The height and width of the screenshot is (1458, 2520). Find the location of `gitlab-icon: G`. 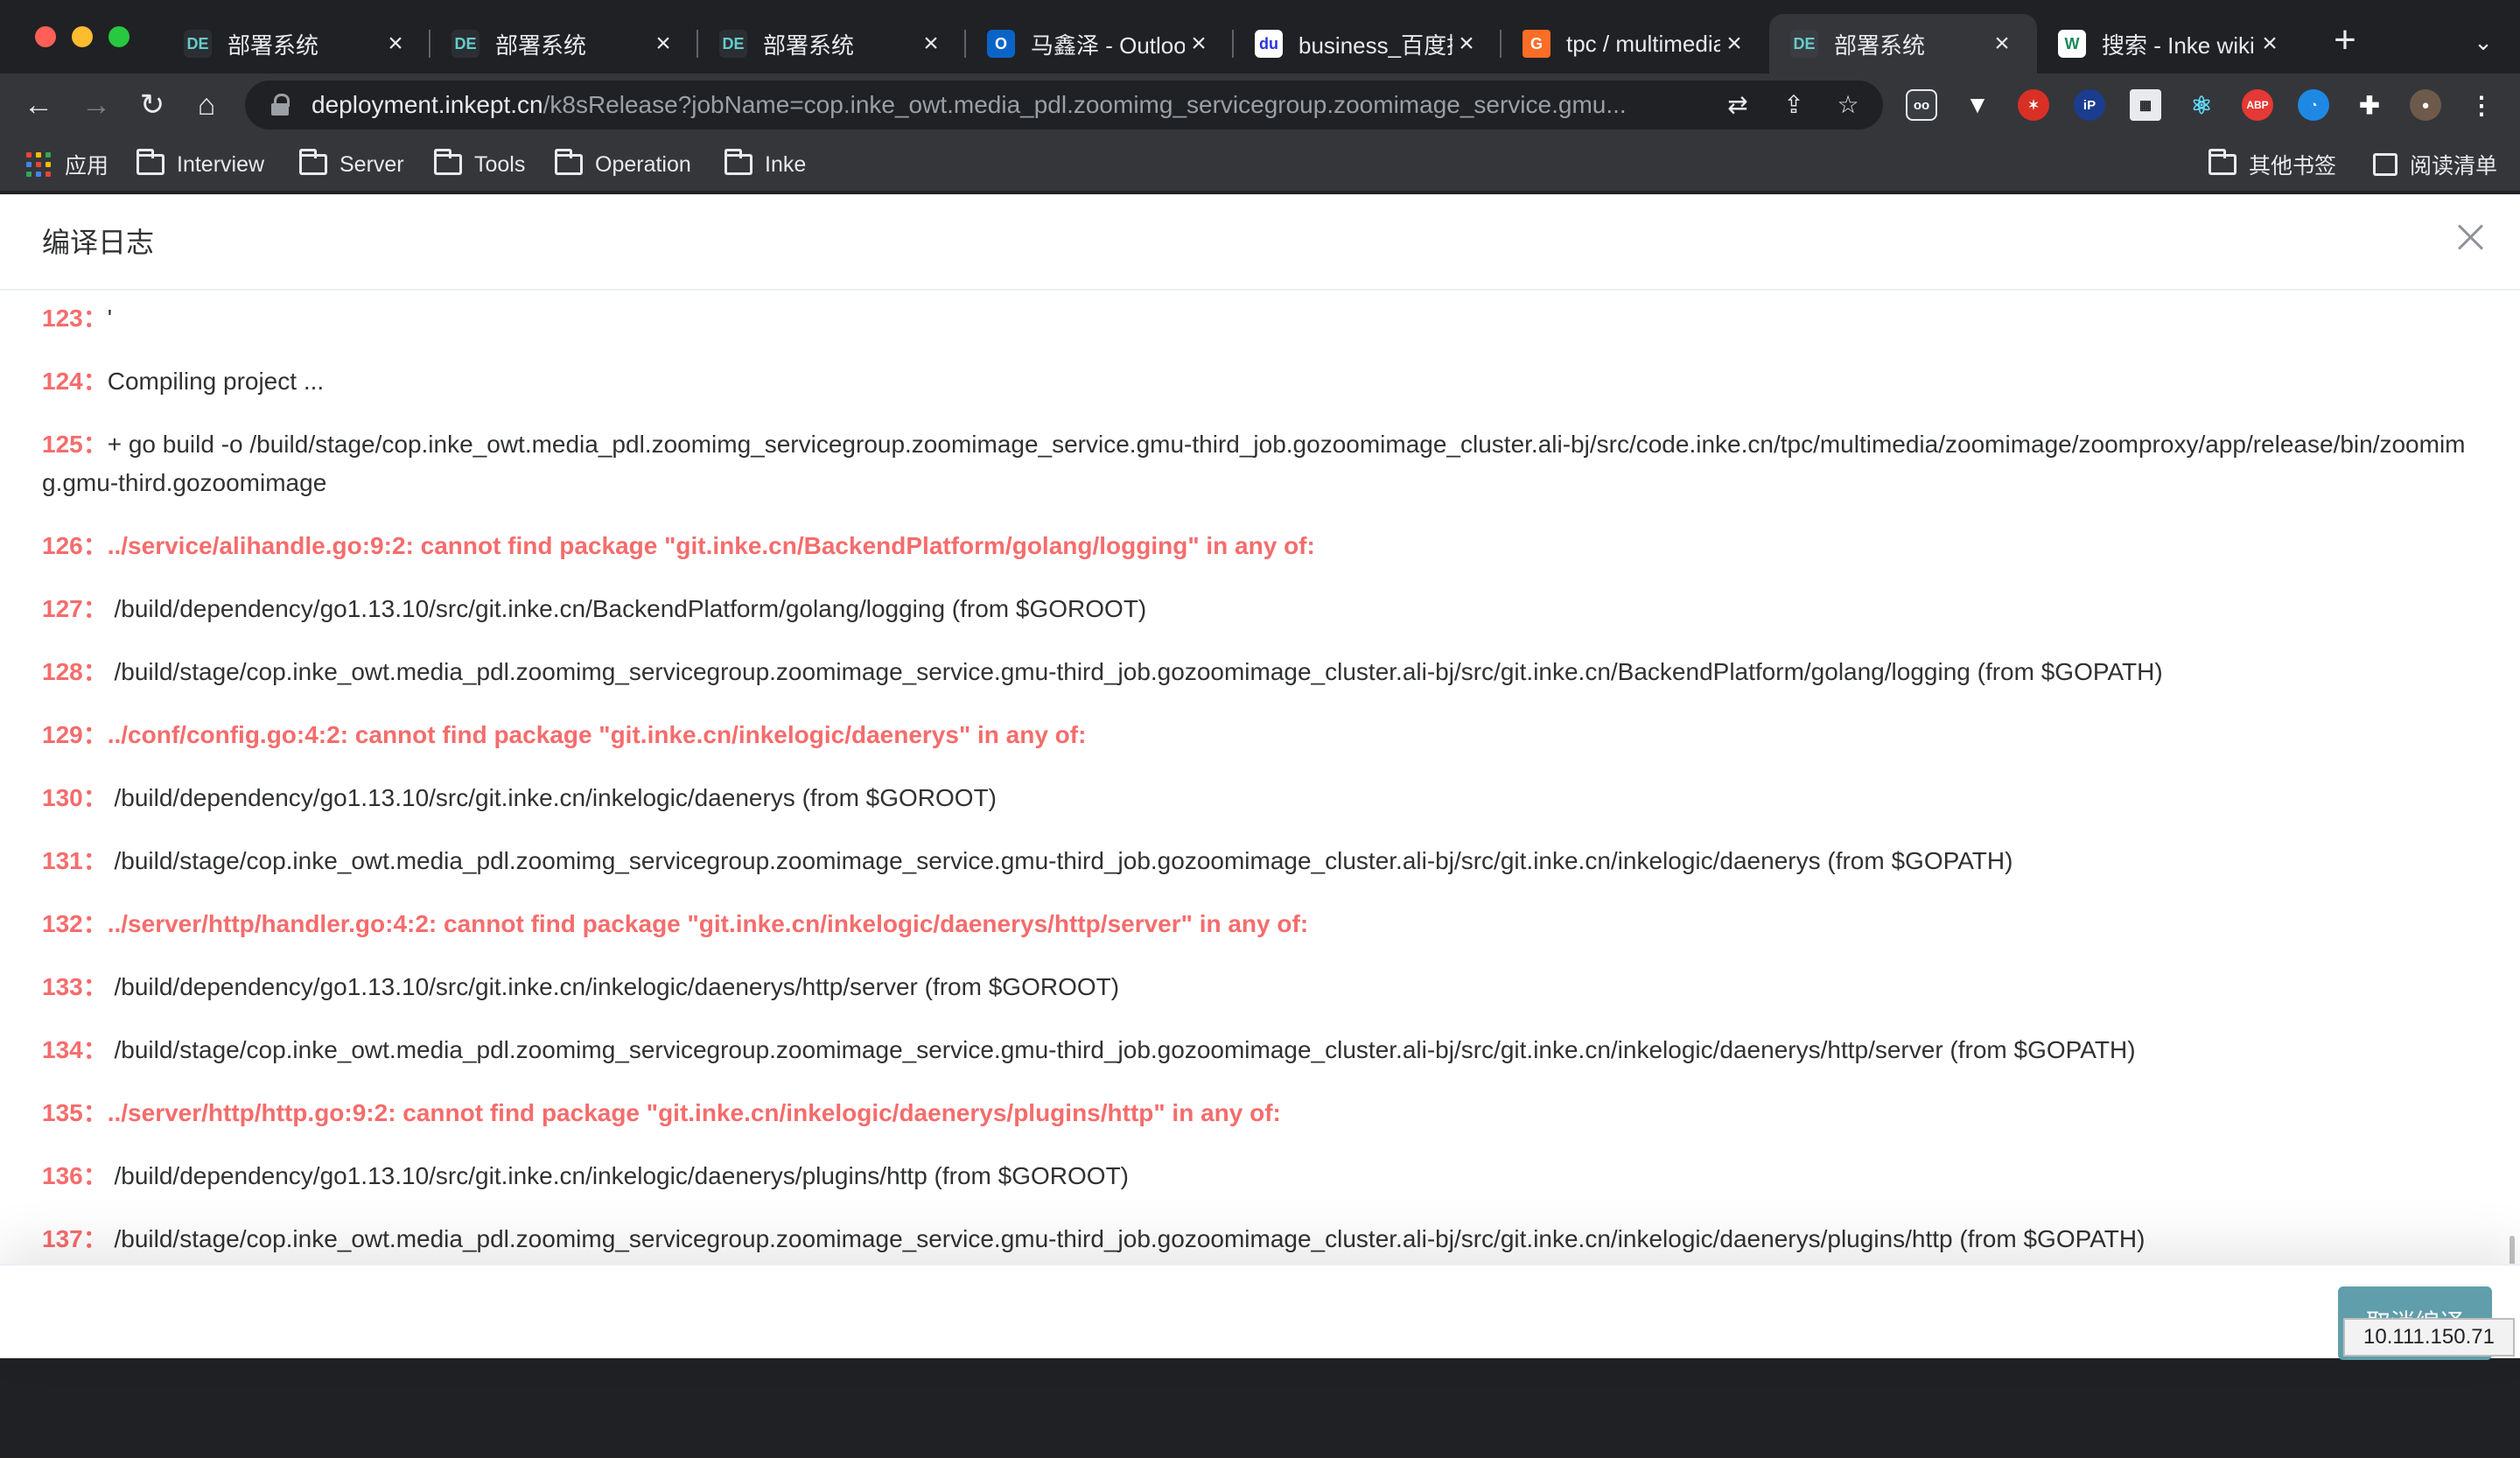

gitlab-icon: G is located at coordinates (1536, 44).